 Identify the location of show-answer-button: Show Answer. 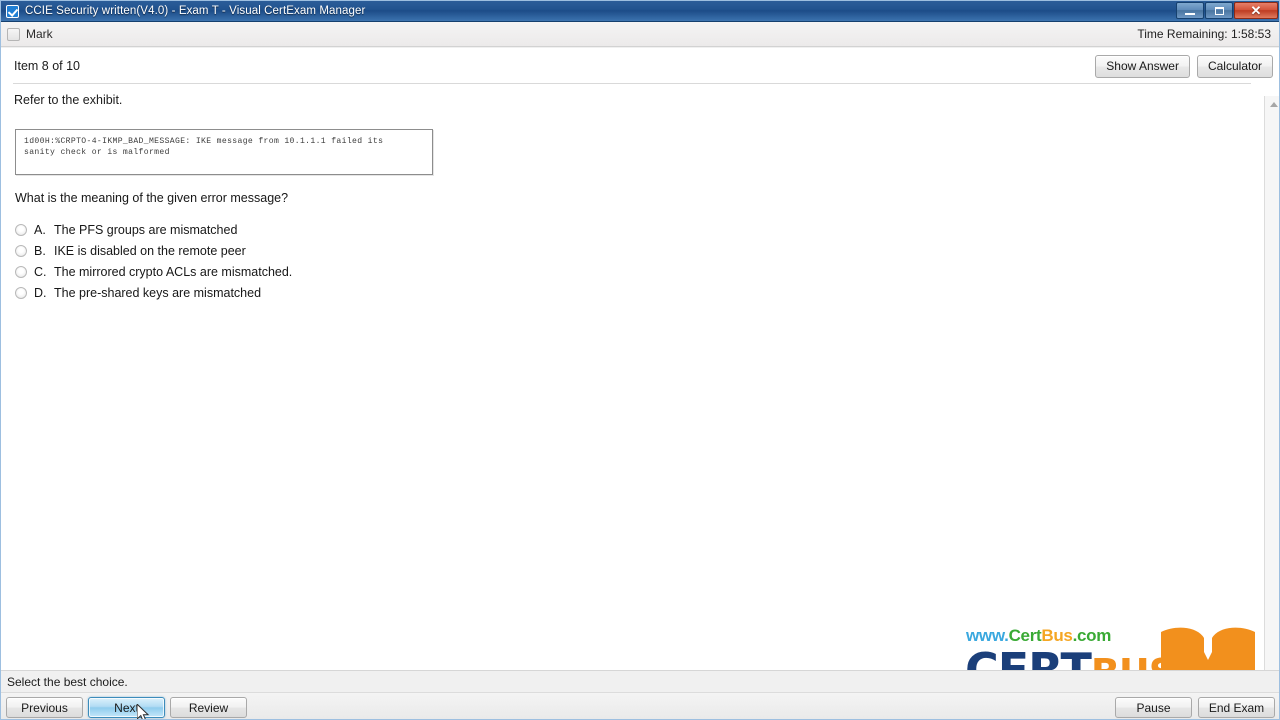
(1142, 66).